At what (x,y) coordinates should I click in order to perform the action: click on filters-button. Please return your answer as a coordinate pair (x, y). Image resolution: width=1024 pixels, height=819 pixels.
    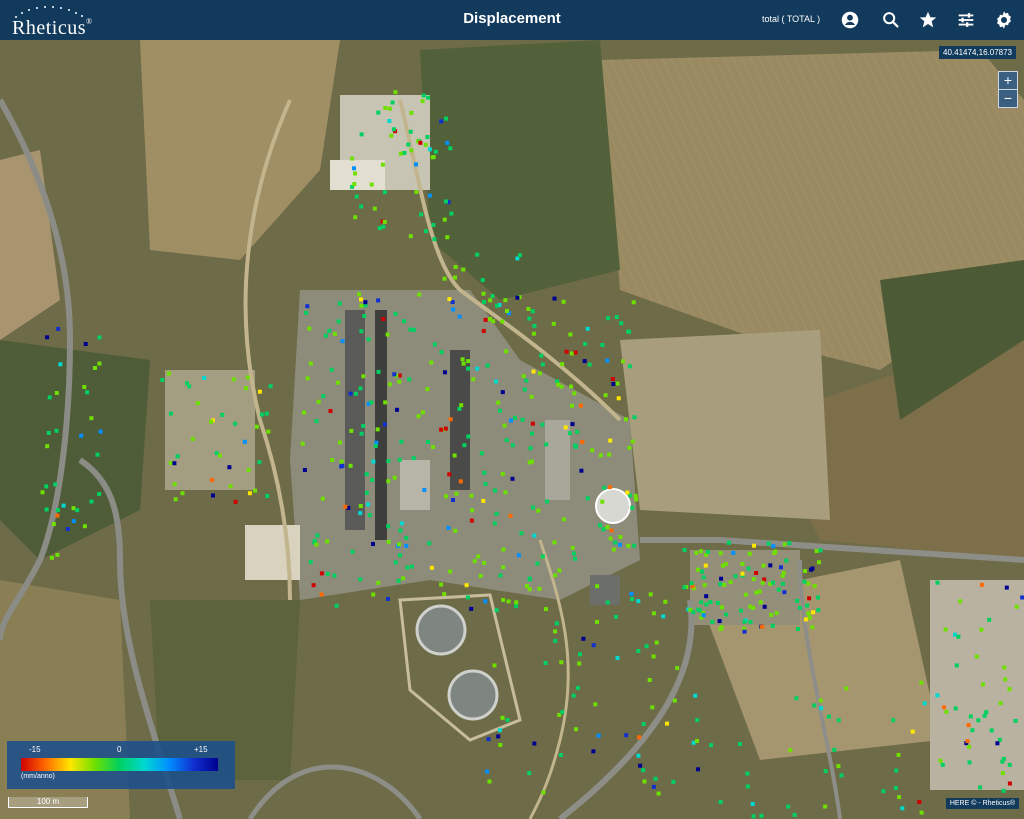
    Looking at the image, I should click on (966, 20).